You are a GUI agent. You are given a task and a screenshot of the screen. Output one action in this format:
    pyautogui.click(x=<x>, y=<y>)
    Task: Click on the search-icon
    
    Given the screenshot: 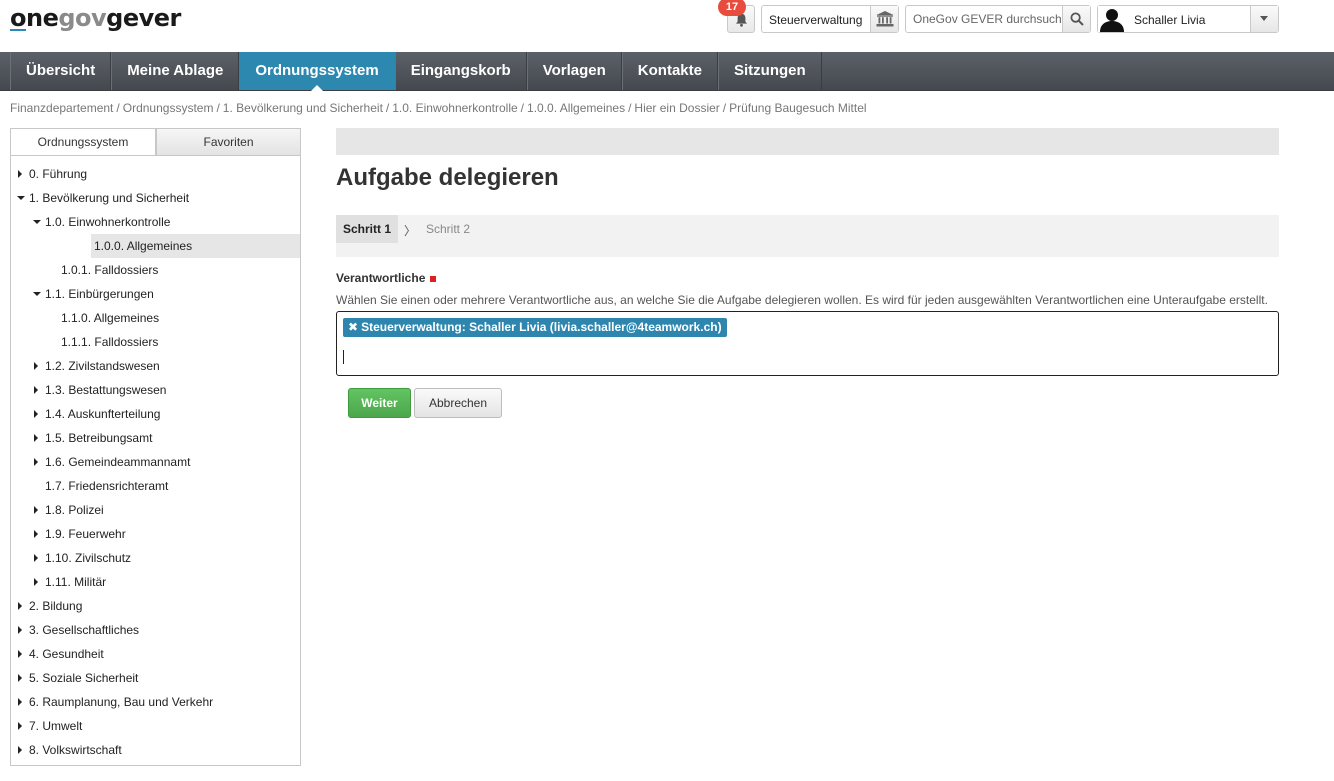 What is the action you would take?
    pyautogui.click(x=1077, y=19)
    